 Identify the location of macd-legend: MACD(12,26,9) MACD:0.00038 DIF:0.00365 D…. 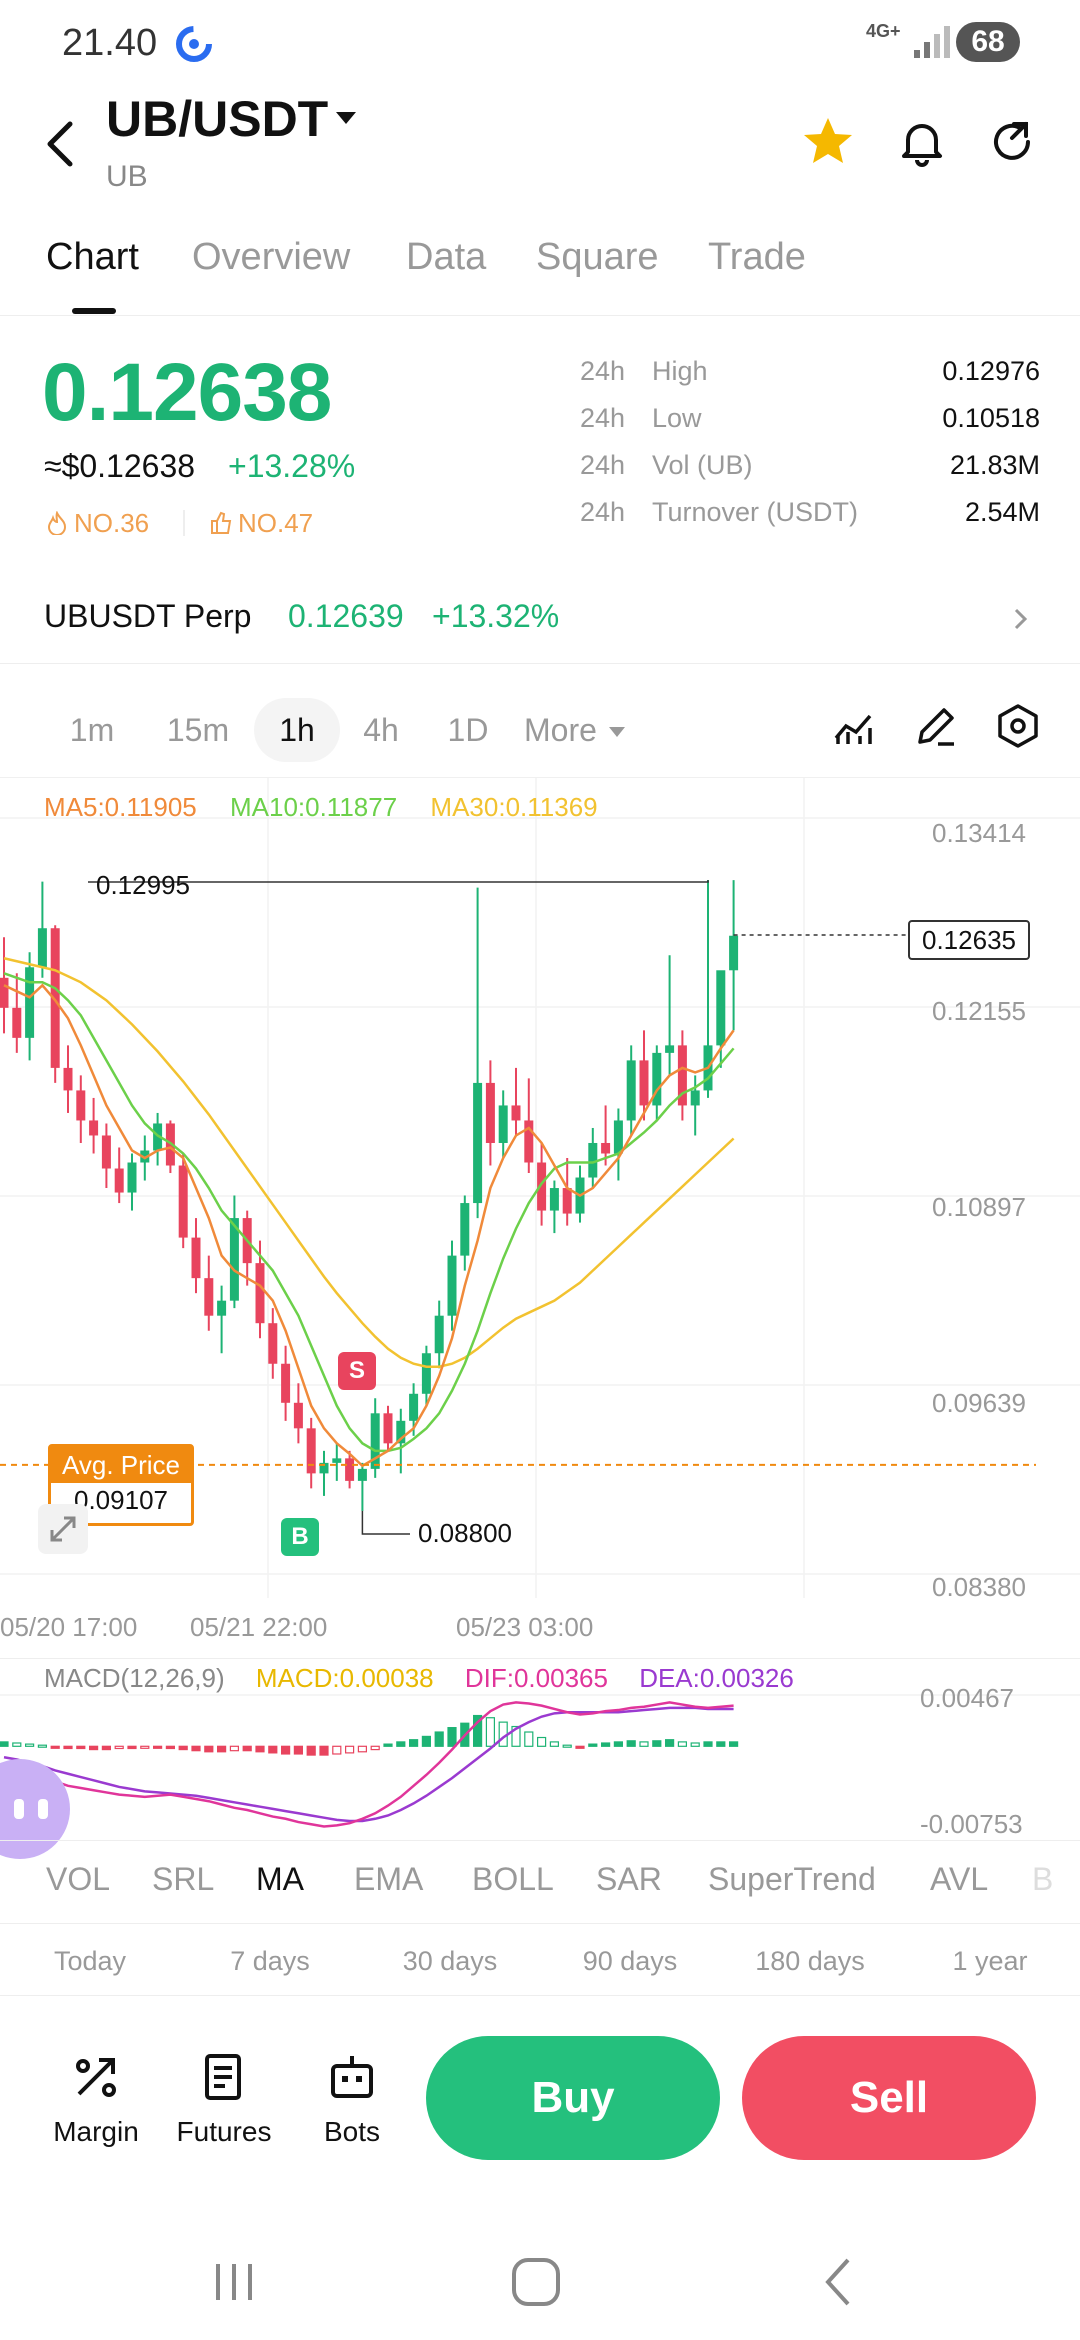
(431, 1678).